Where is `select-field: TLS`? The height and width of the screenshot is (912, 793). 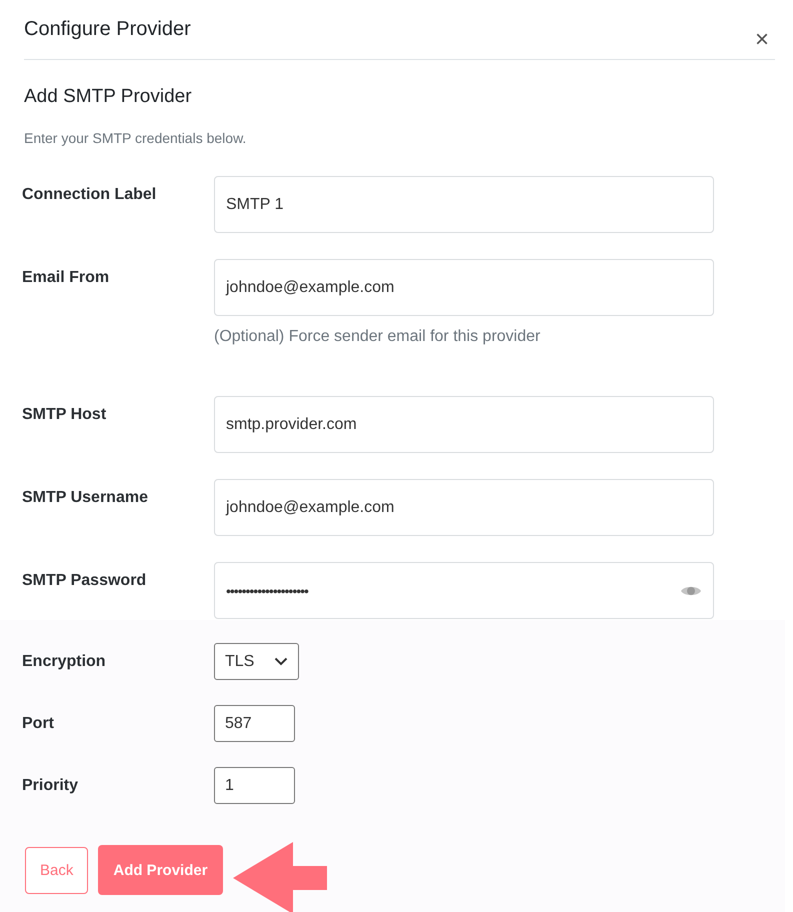
select-field: TLS is located at coordinates (256, 661).